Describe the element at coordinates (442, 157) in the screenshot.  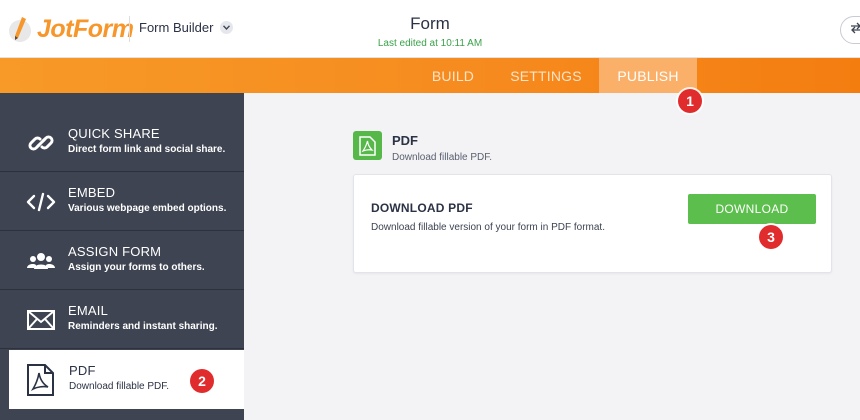
I see `section-description: Download fillable PDF.` at that location.